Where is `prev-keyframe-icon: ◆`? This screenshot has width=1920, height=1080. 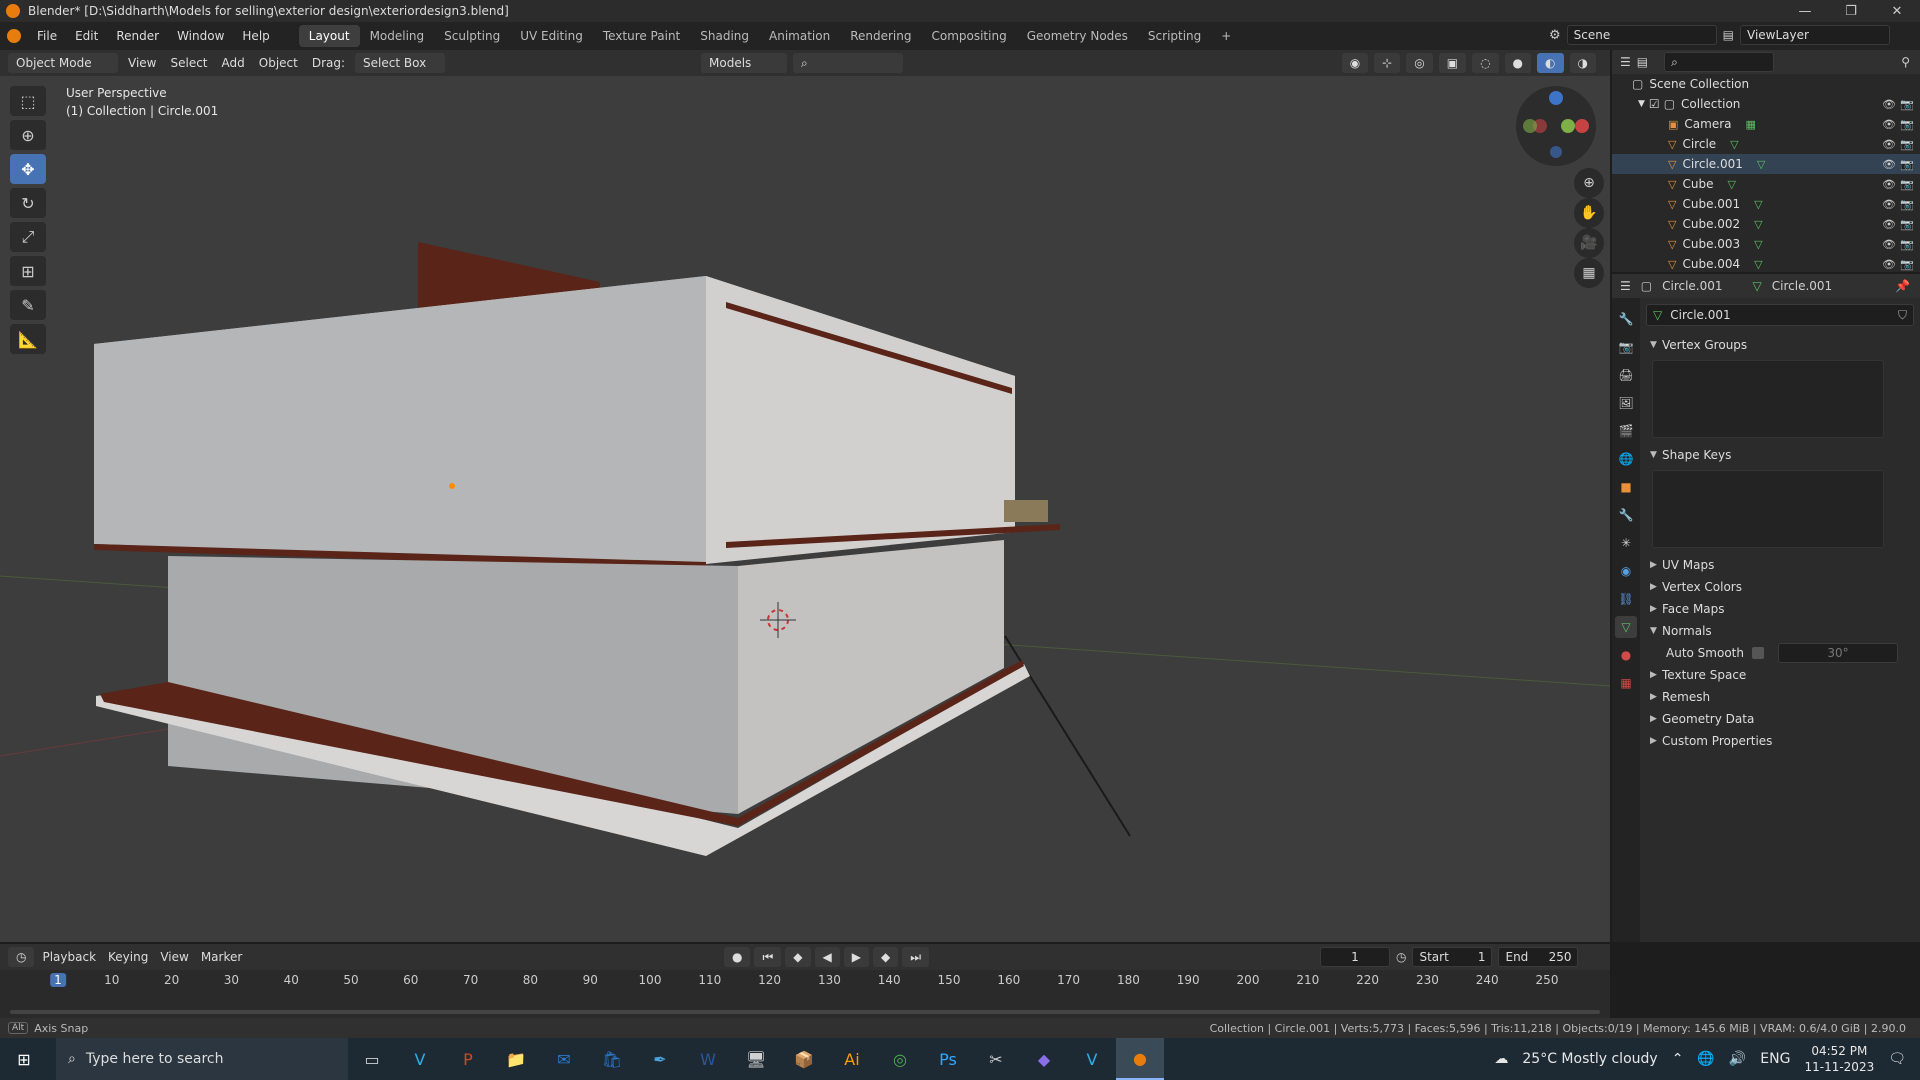 prev-keyframe-icon: ◆ is located at coordinates (798, 957).